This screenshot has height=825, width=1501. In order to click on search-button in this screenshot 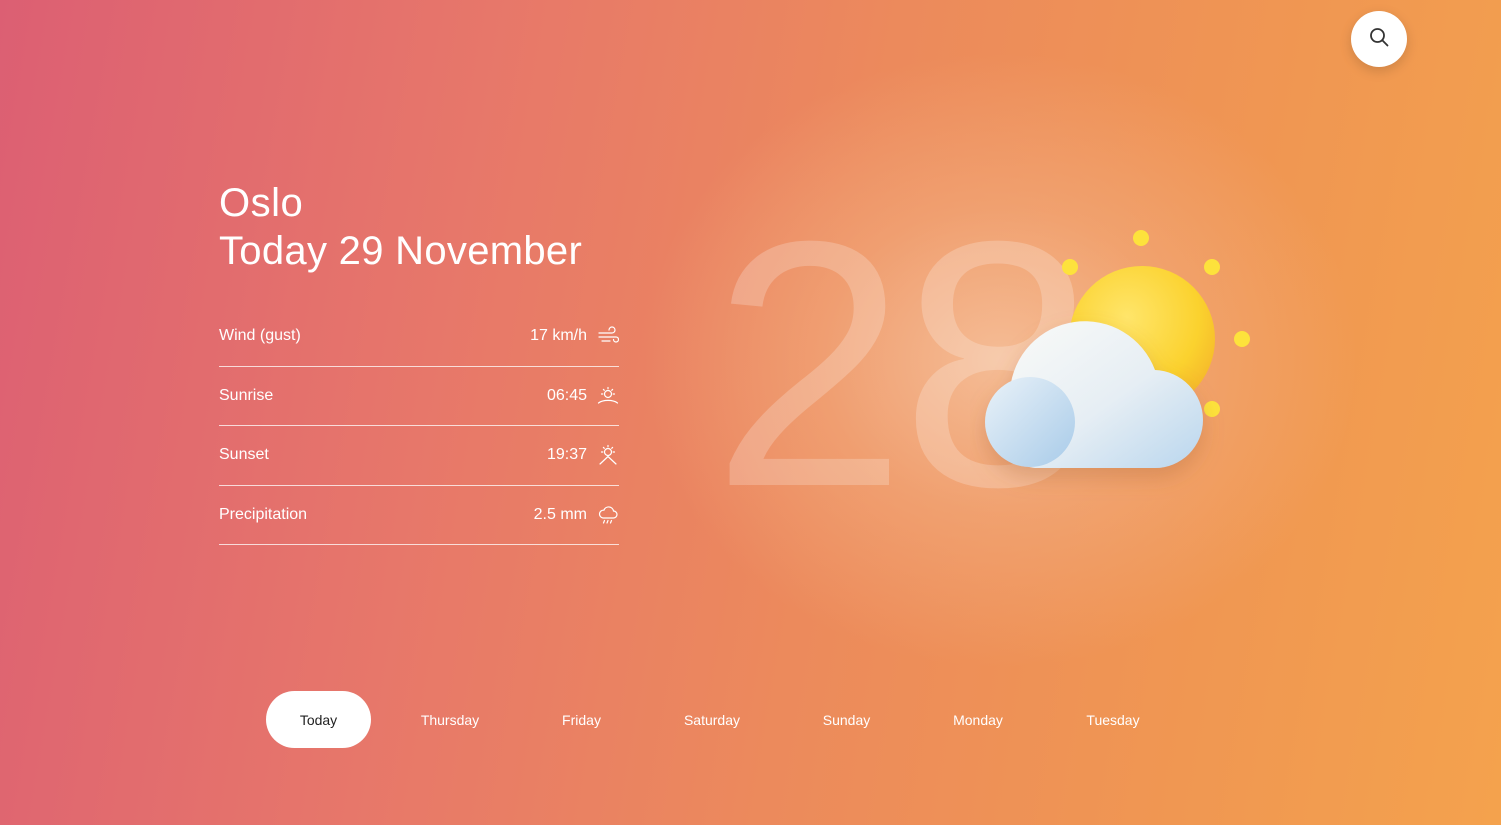, I will do `click(1379, 39)`.